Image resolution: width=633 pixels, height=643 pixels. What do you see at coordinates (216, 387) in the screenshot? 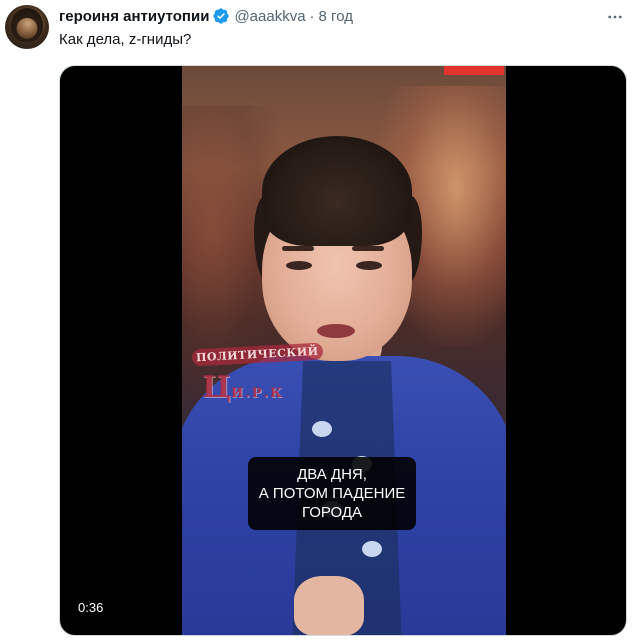
I see `watermark-big-letter: Ц` at bounding box center [216, 387].